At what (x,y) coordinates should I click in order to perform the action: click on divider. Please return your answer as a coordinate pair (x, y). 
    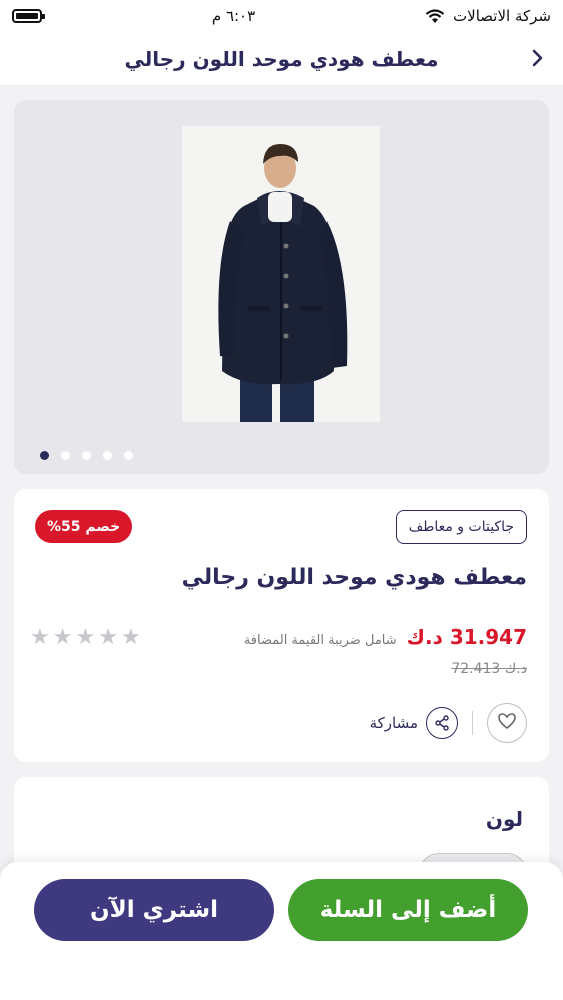
    Looking at the image, I should click on (472, 723).